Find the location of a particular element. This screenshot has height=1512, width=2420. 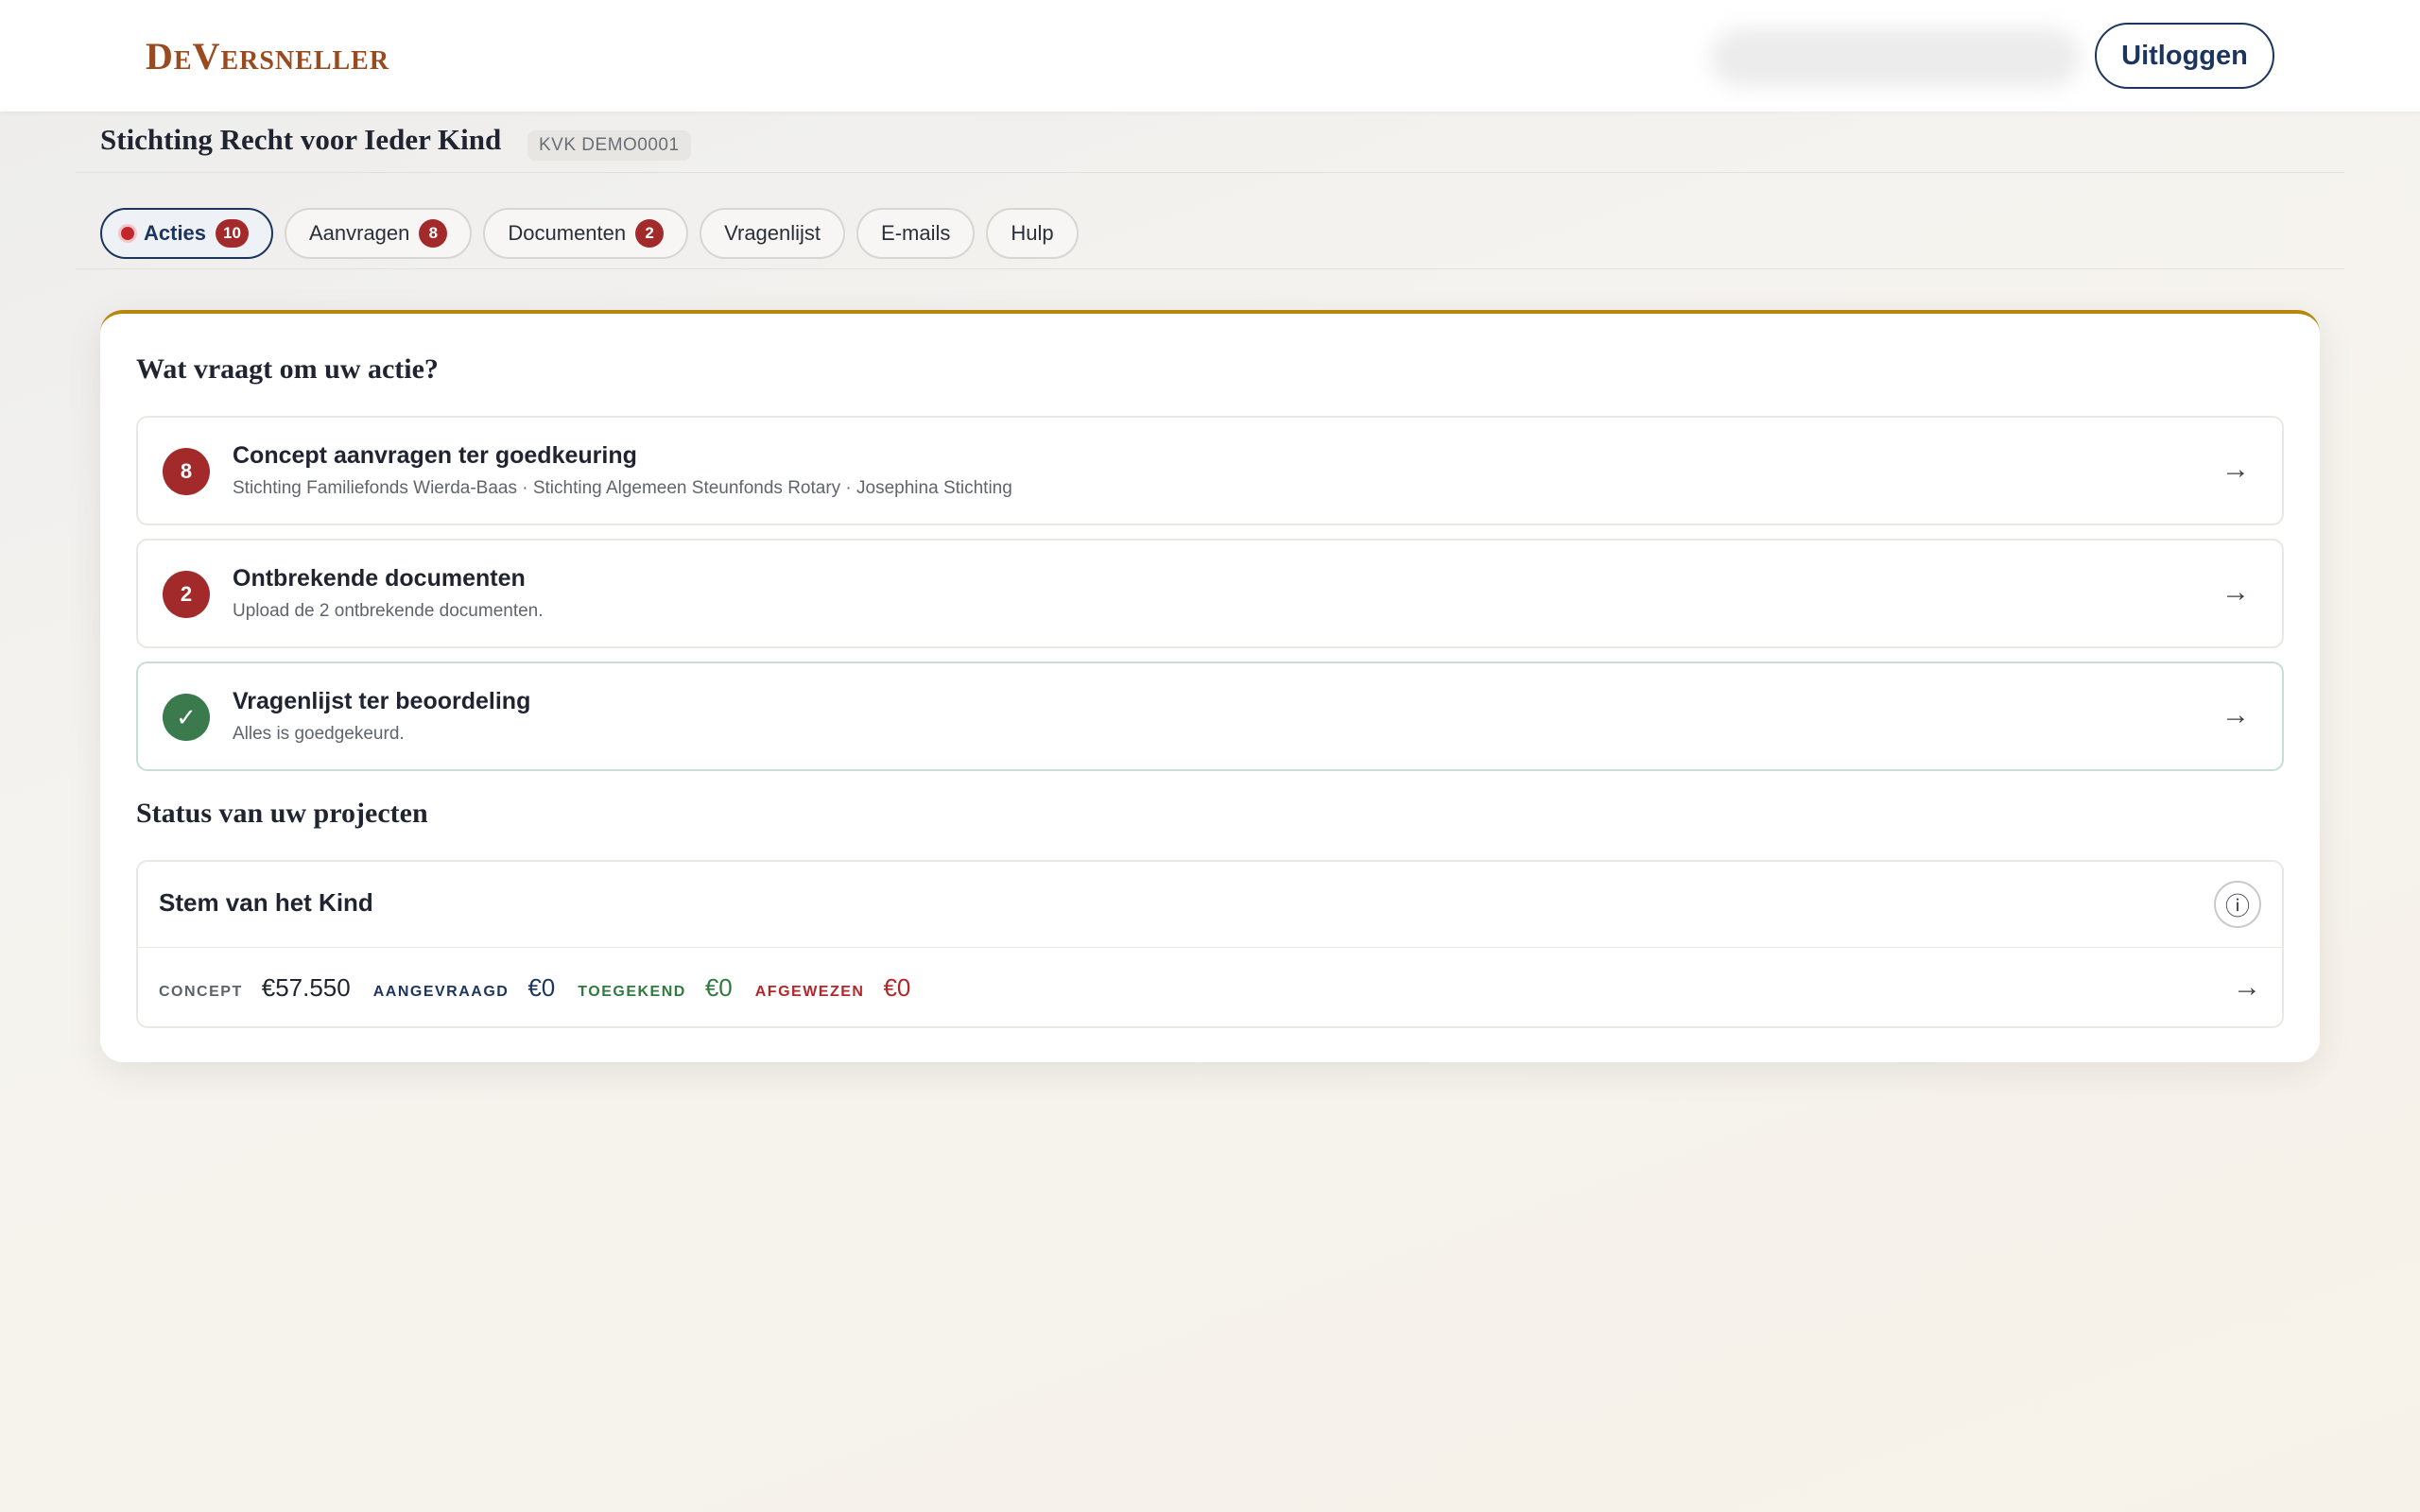

checkmark-icon: ✓ is located at coordinates (186, 717).